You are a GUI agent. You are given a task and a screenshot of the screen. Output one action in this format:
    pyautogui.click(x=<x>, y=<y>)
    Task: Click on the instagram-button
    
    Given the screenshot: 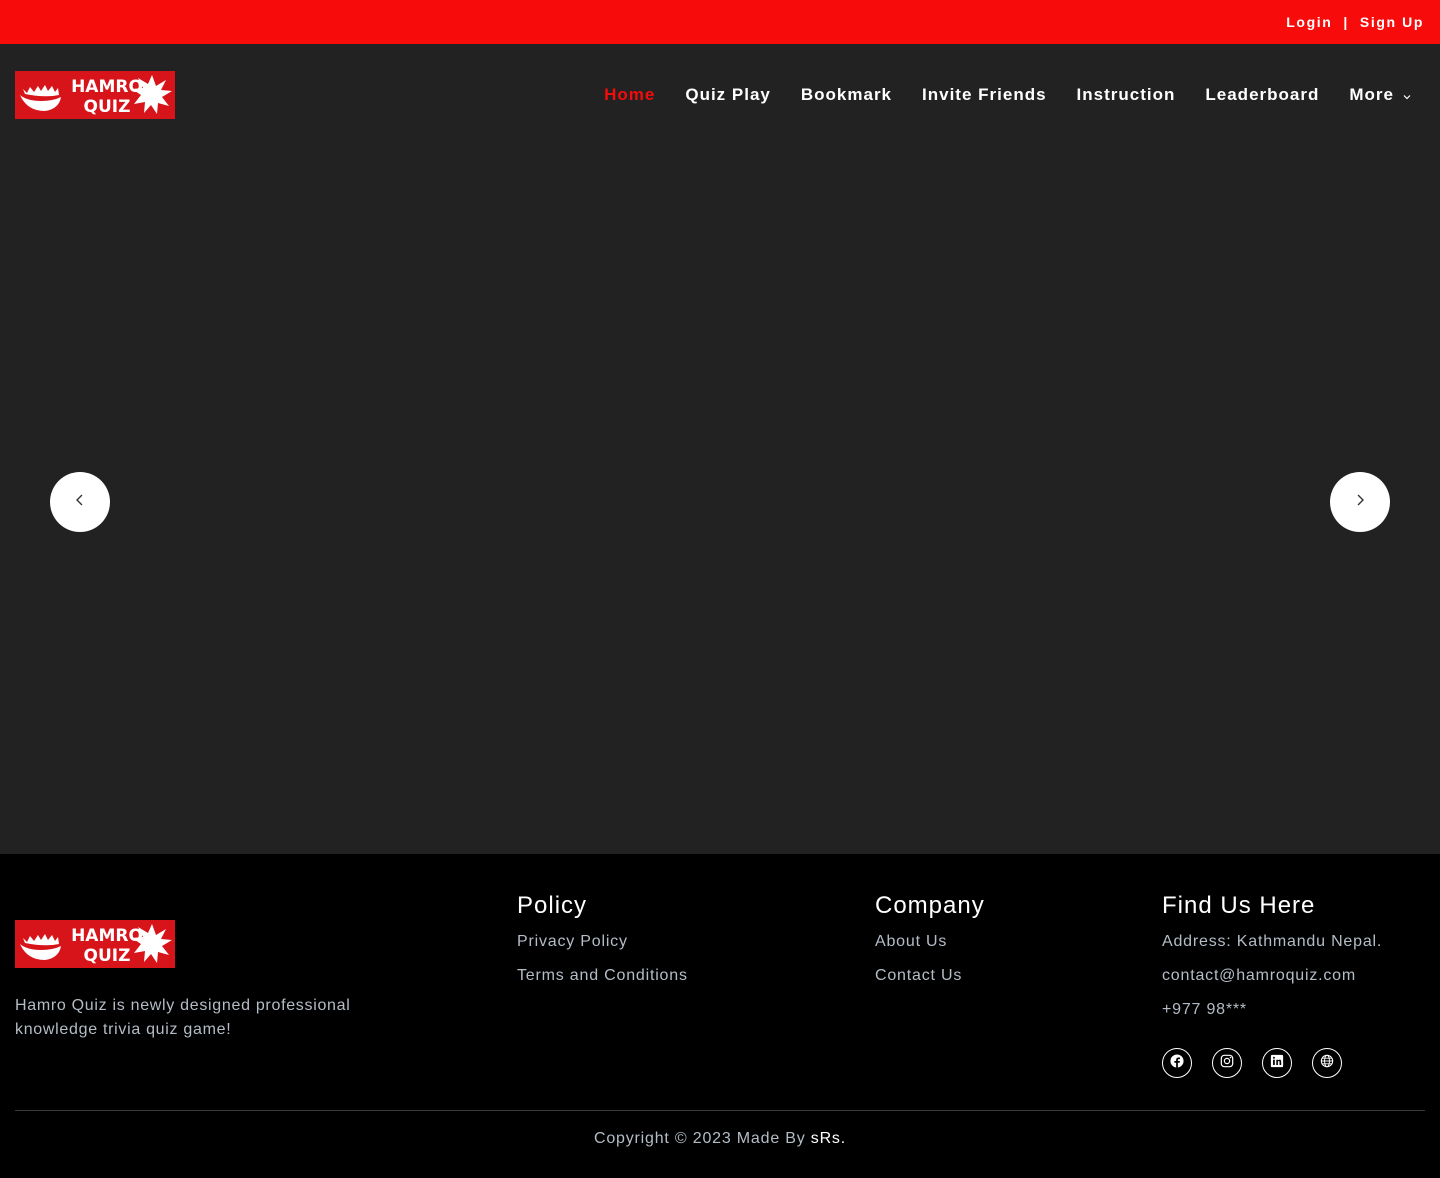 What is the action you would take?
    pyautogui.click(x=1227, y=1063)
    